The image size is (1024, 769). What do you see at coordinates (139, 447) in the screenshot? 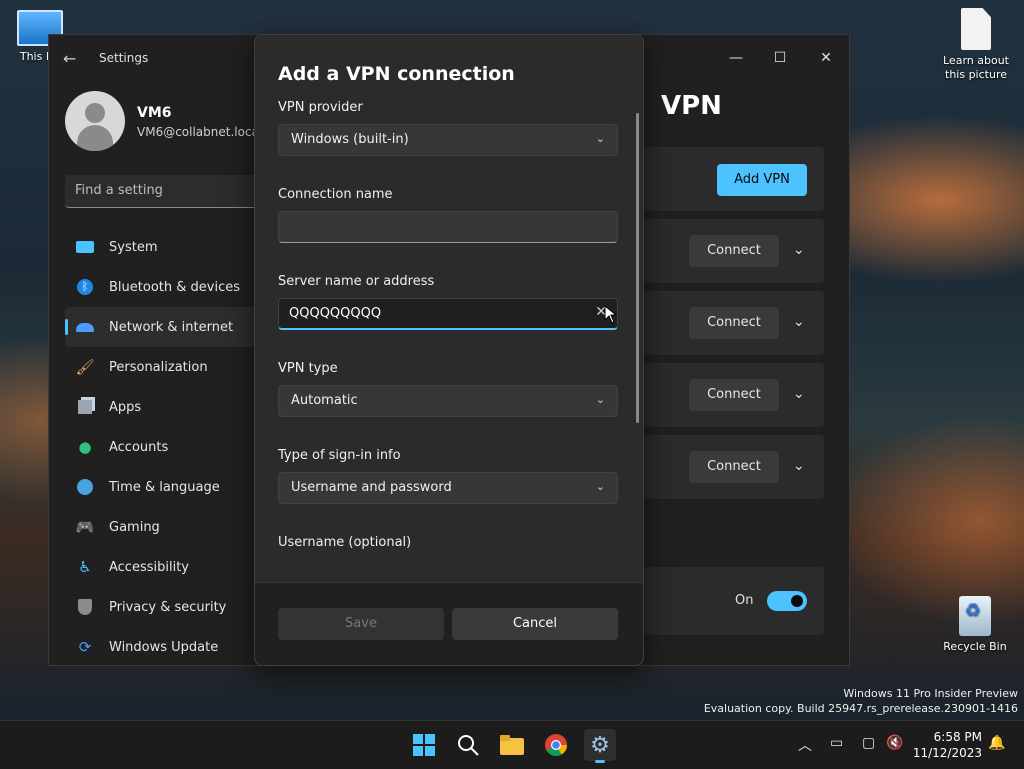
I see `sidebar-item-label: Accounts` at bounding box center [139, 447].